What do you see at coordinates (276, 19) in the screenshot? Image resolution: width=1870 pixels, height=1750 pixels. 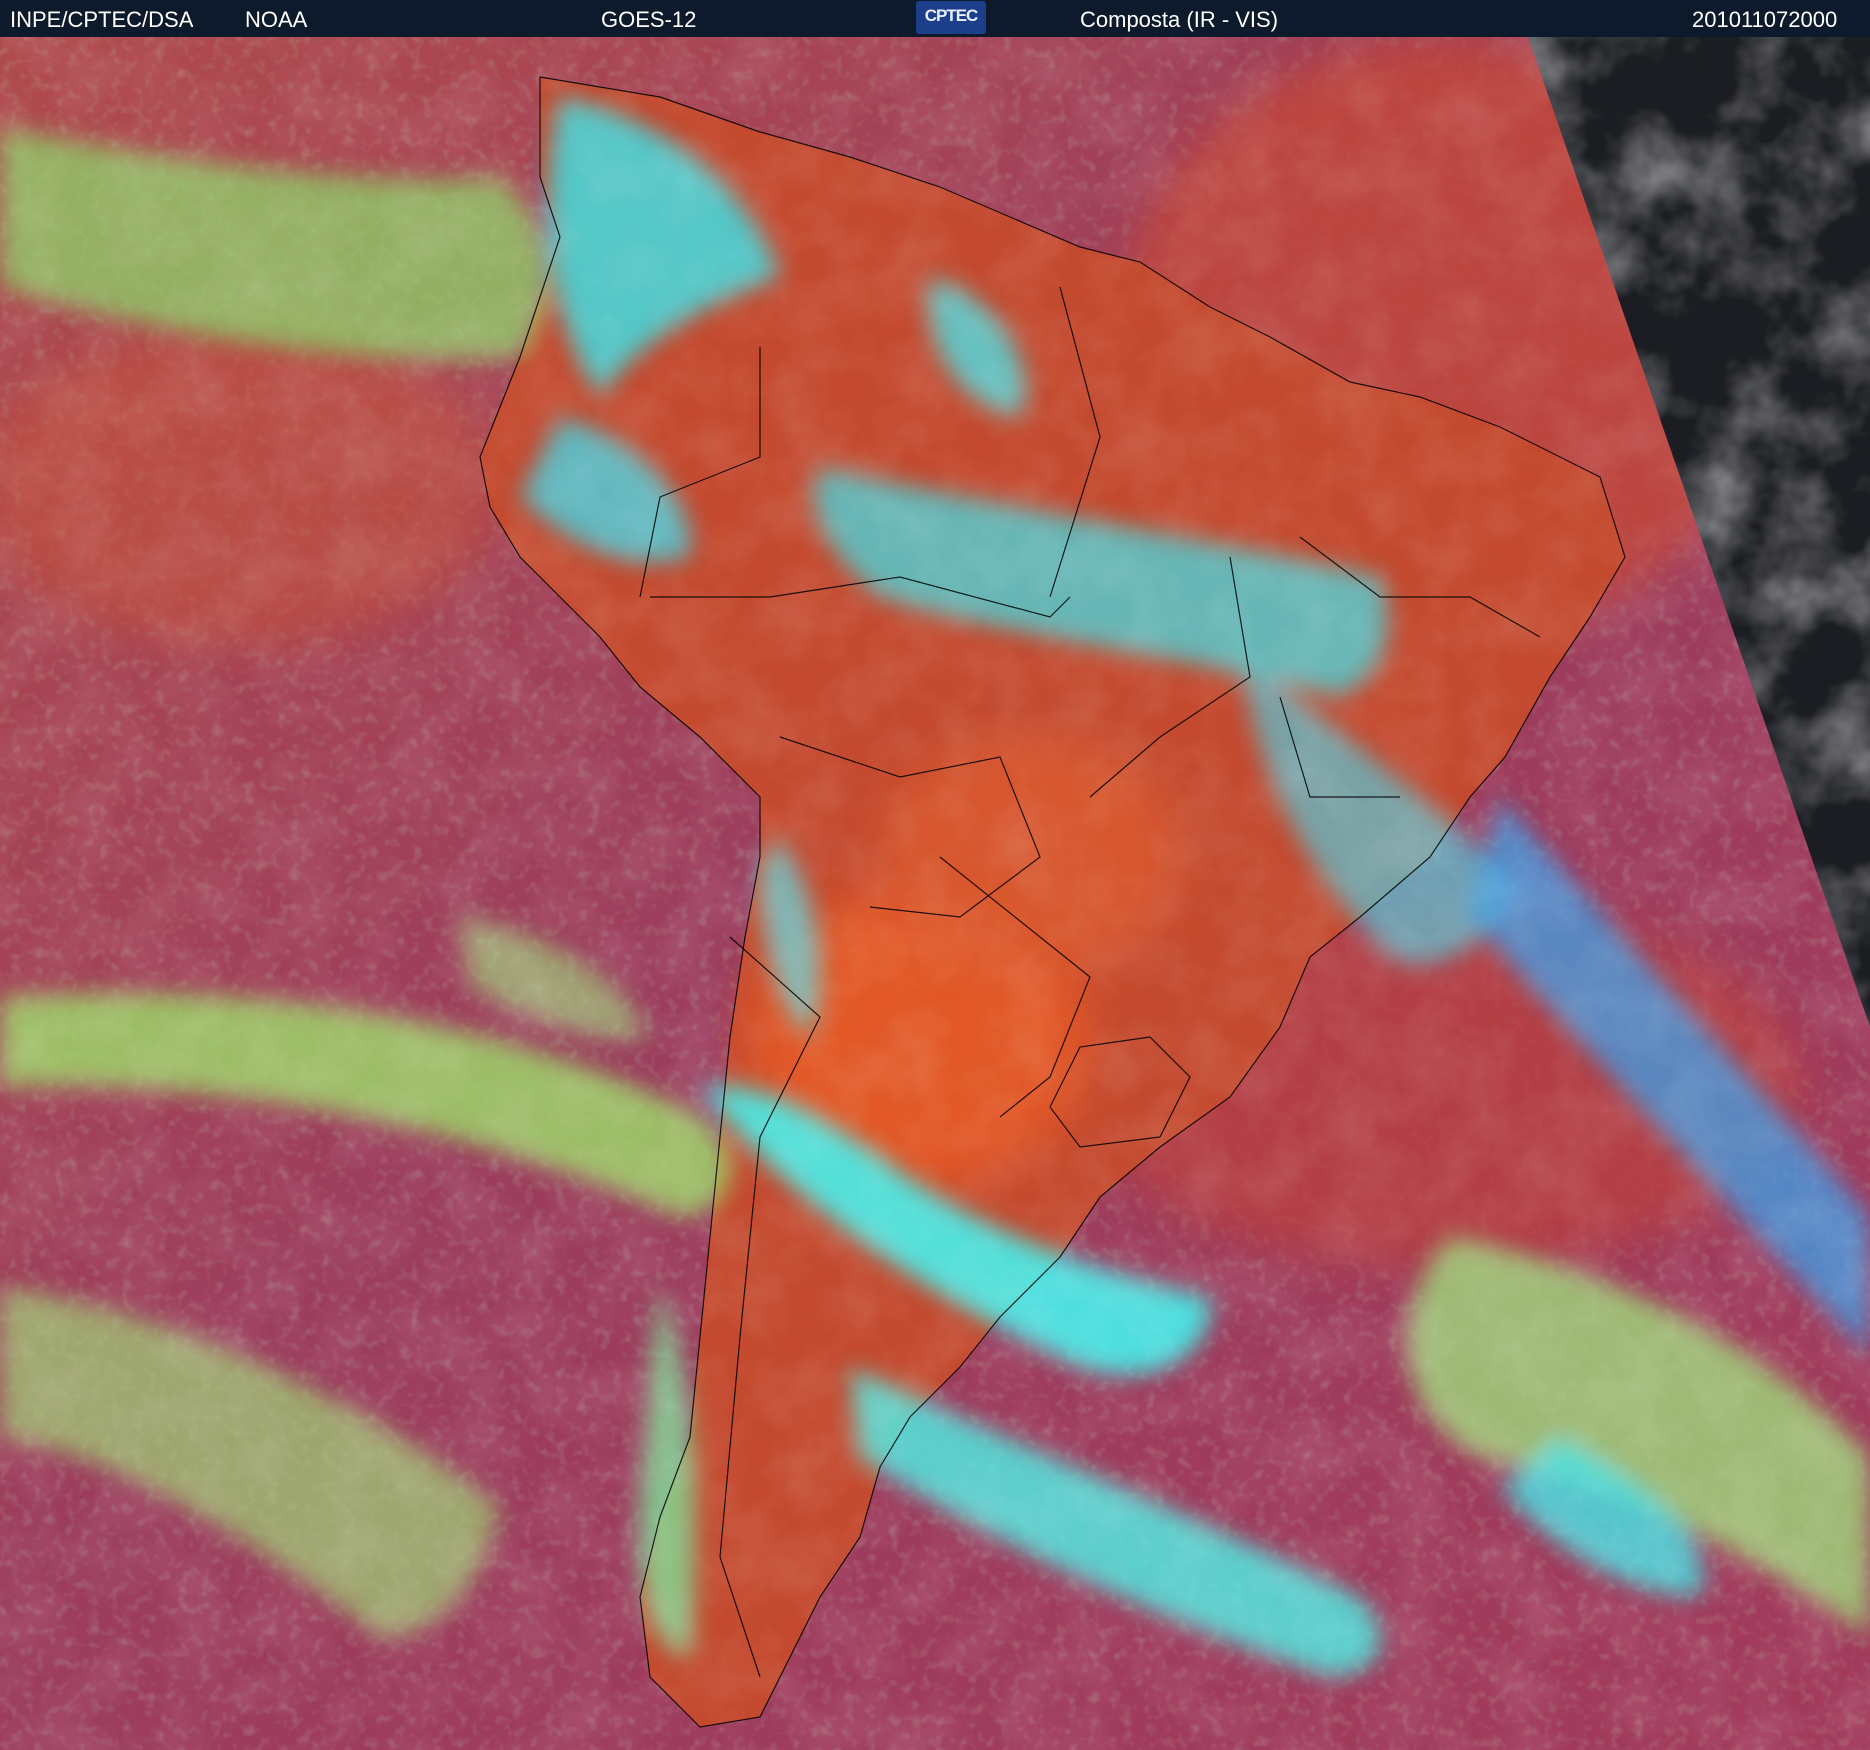 I see `partner-label: NOAA` at bounding box center [276, 19].